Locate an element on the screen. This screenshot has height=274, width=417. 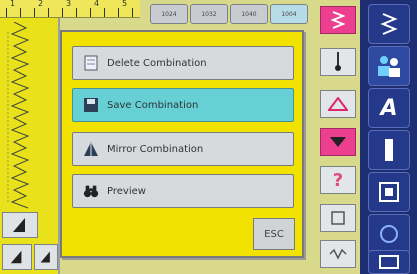
column-icon is located at coordinates (389, 150).